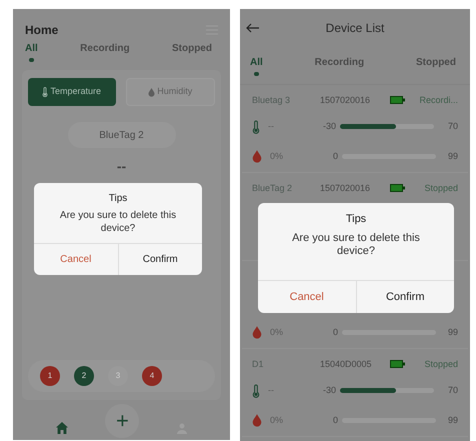  Describe the element at coordinates (122, 135) in the screenshot. I see `device-name-pill: BlueTag 2` at that location.